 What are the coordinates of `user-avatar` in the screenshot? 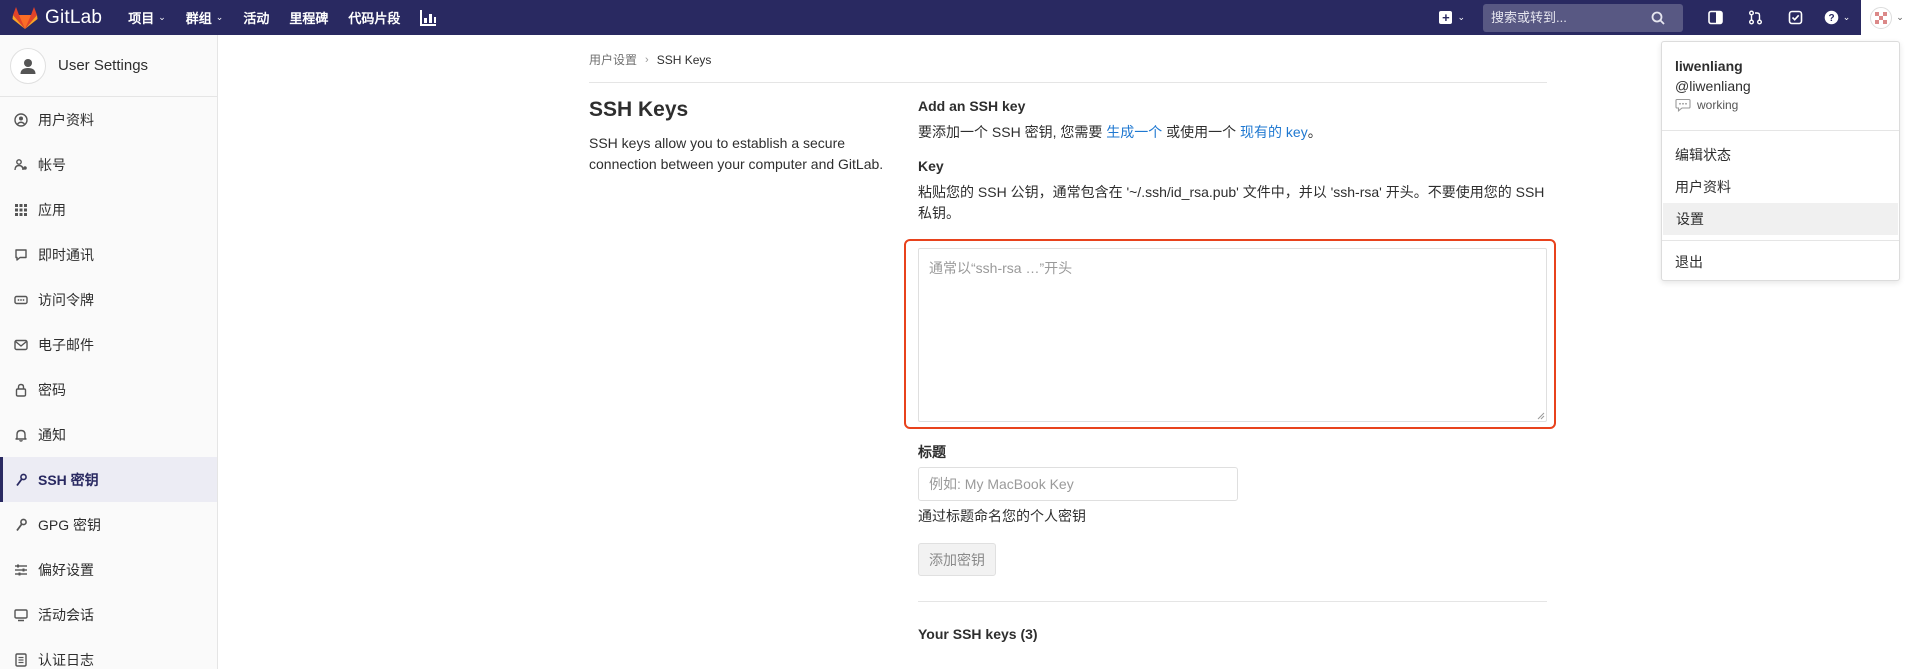 It's located at (1881, 17).